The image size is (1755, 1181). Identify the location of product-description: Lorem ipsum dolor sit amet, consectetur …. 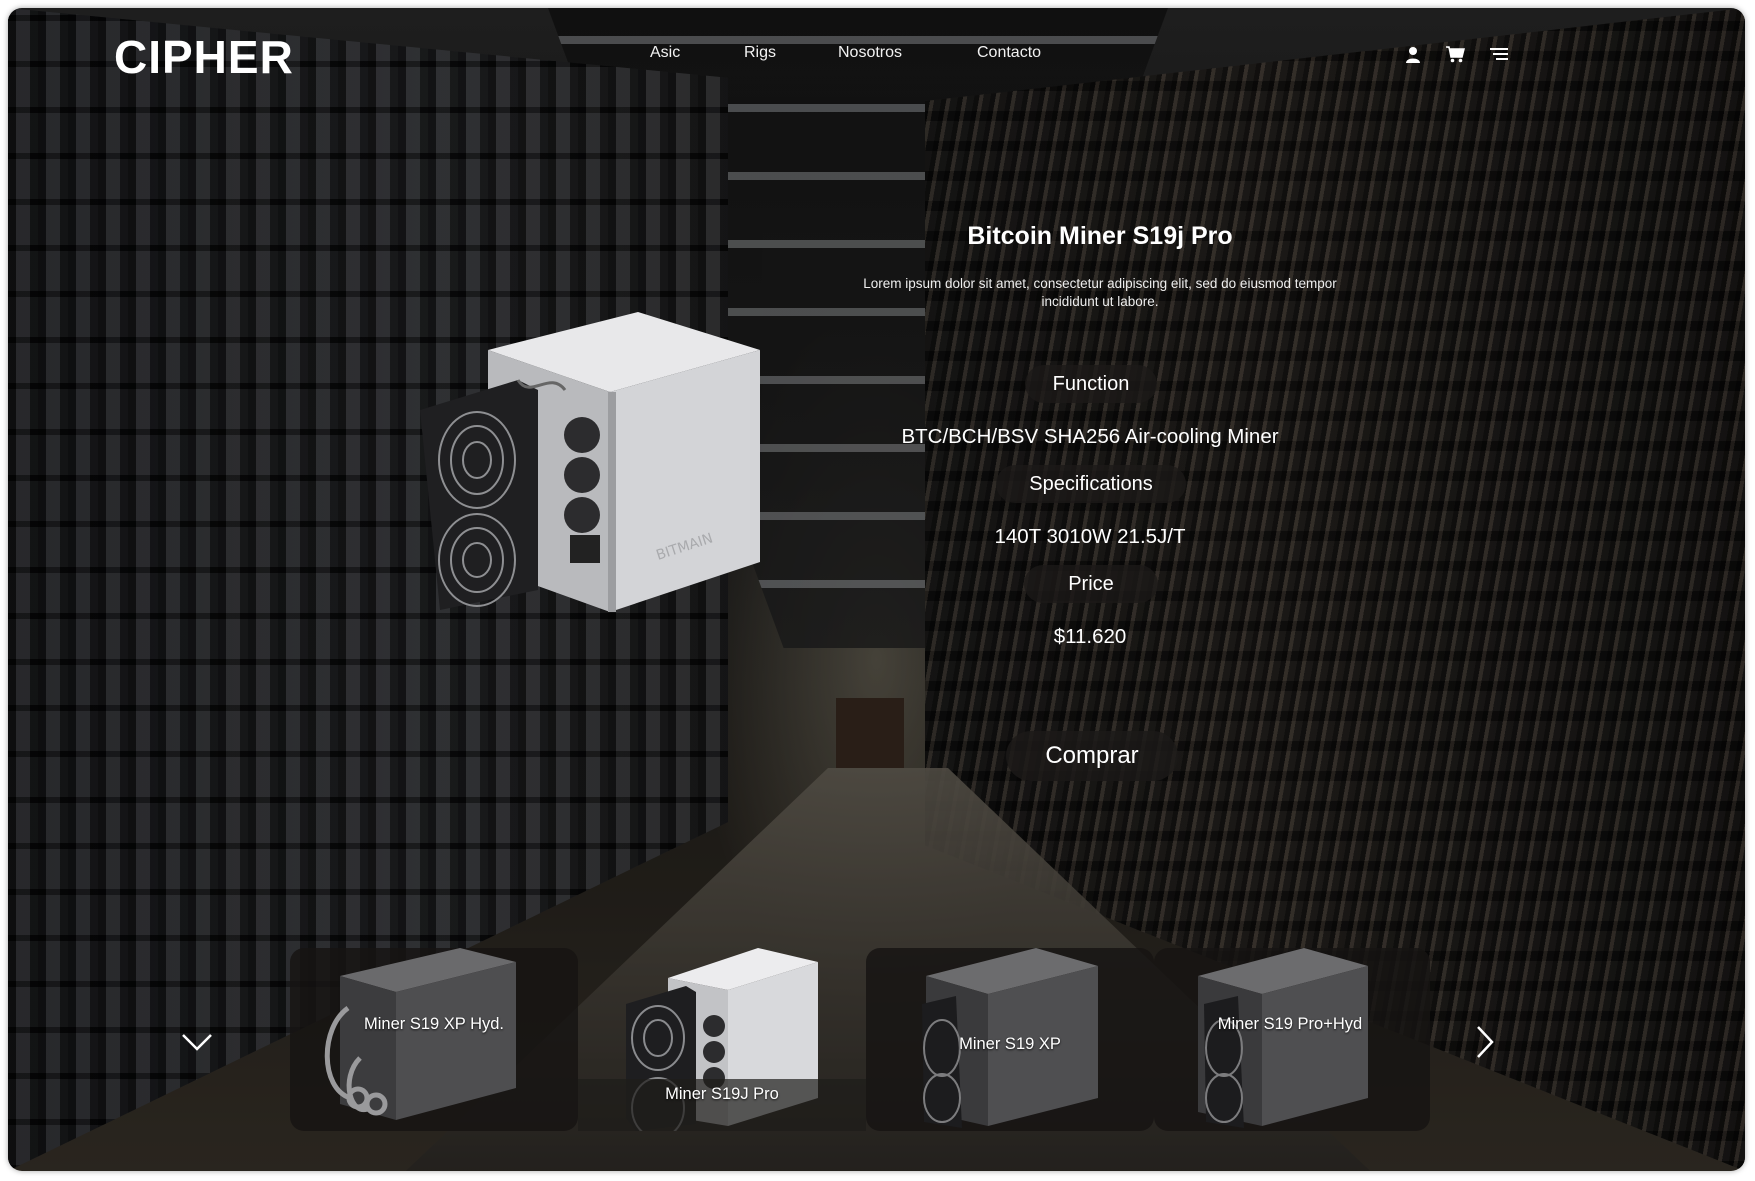
(1100, 292).